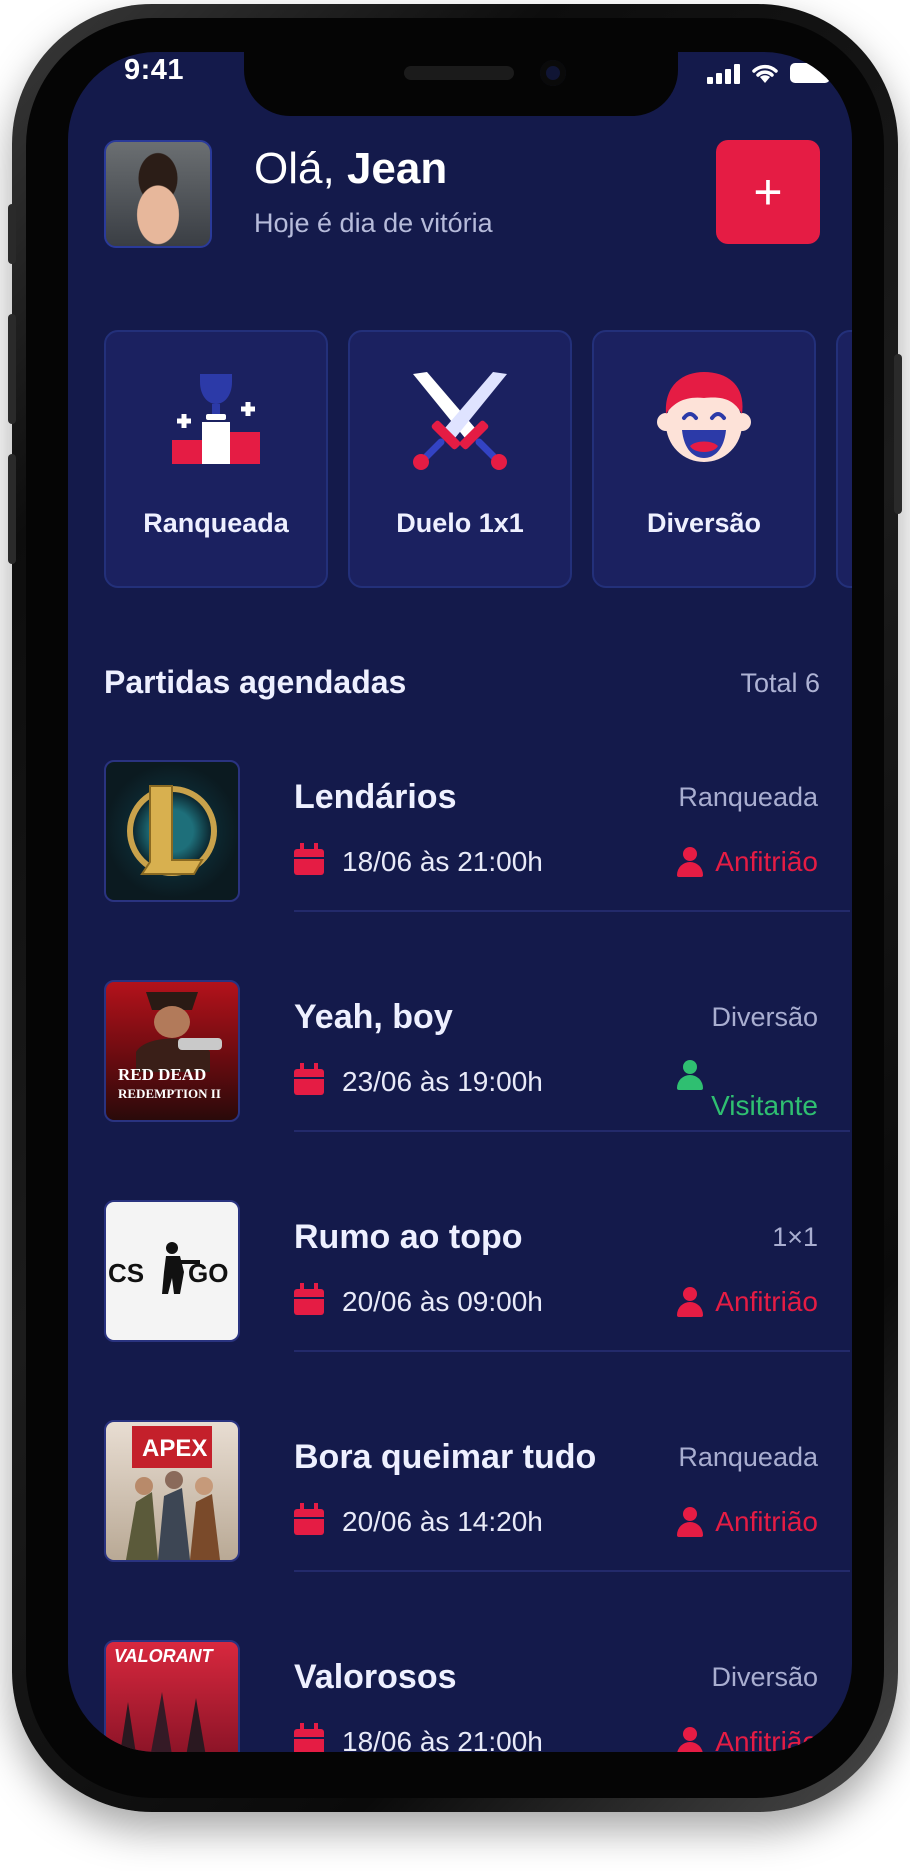 This screenshot has width=910, height=1871. Describe the element at coordinates (126, 1273) in the screenshot. I see `svg-text: CS` at that location.